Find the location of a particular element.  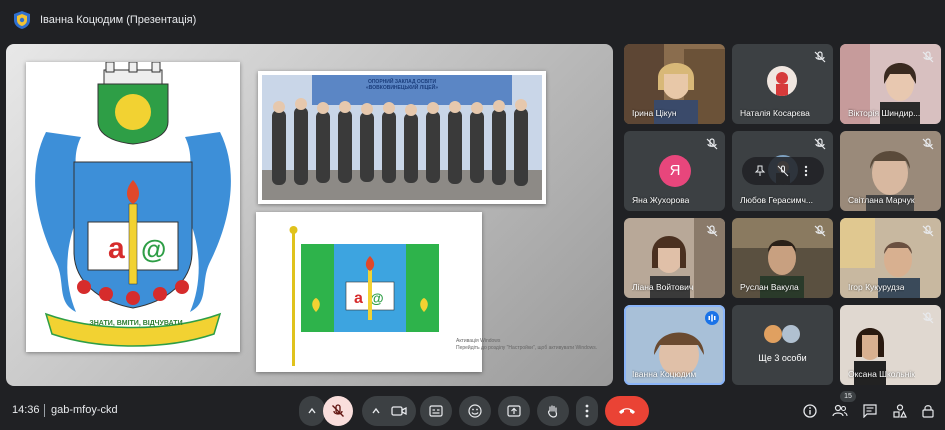

participant-tile: Руслан Вакула is located at coordinates (782, 258).